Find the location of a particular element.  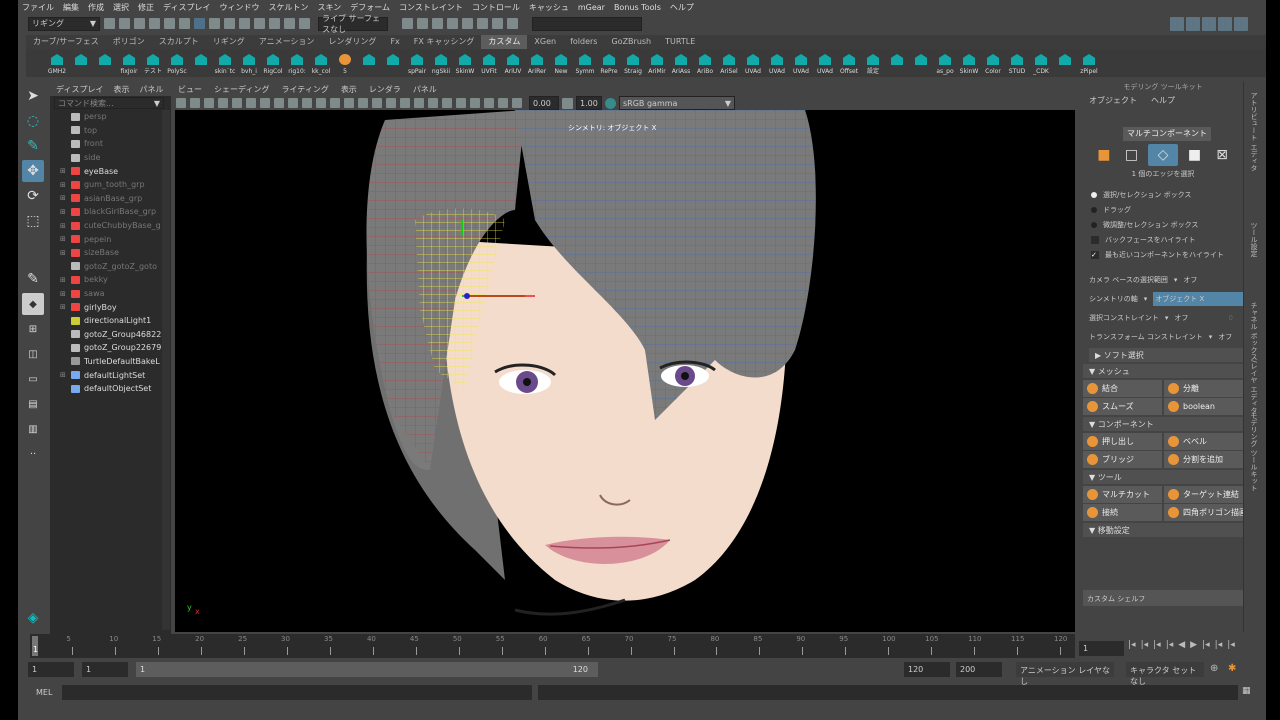

snap-point-icon is located at coordinates (259, 23).